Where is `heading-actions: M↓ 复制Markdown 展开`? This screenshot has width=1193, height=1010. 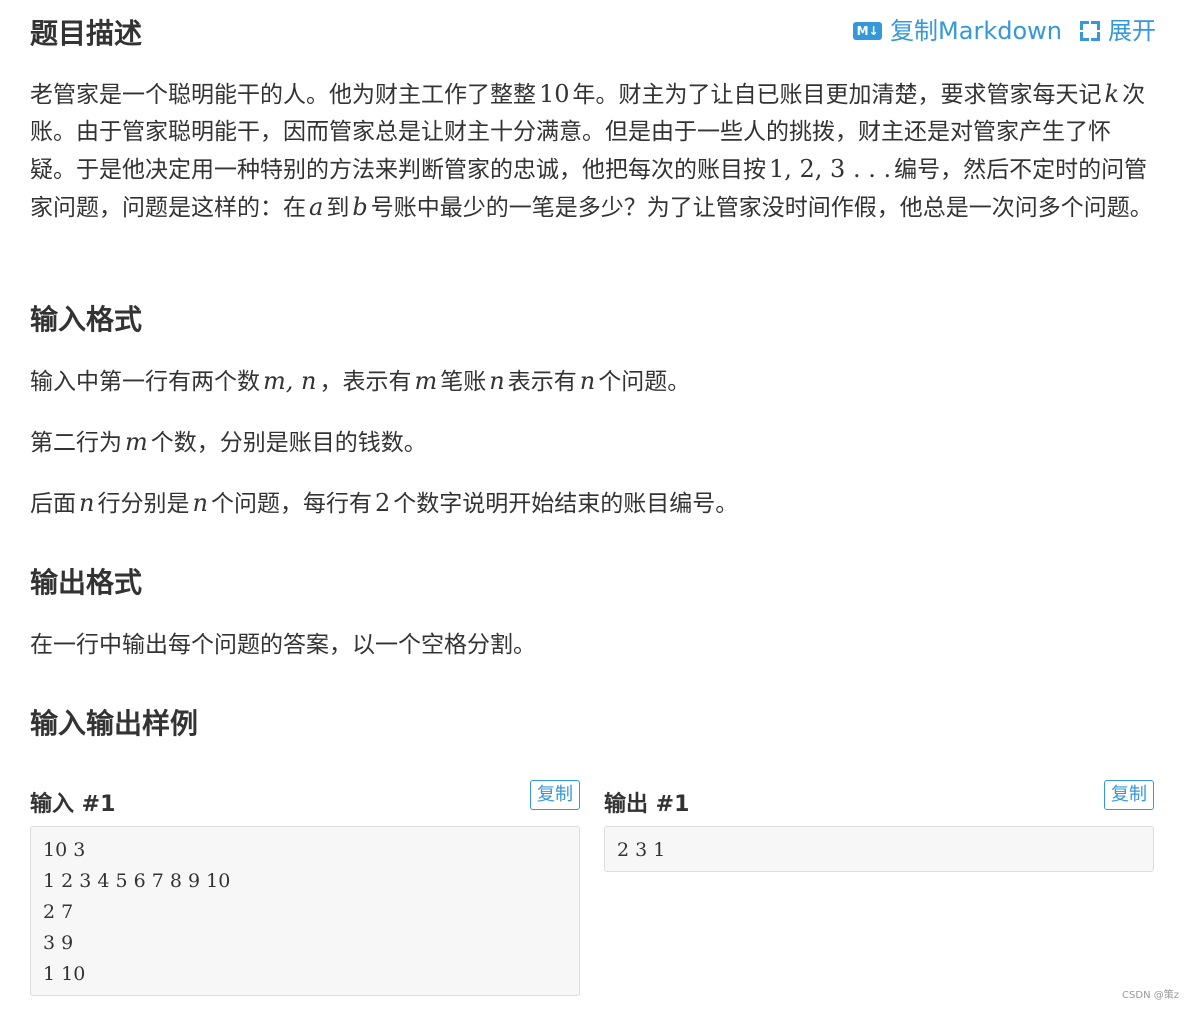
heading-actions: M↓ 复制Markdown 展开 is located at coordinates (1004, 31).